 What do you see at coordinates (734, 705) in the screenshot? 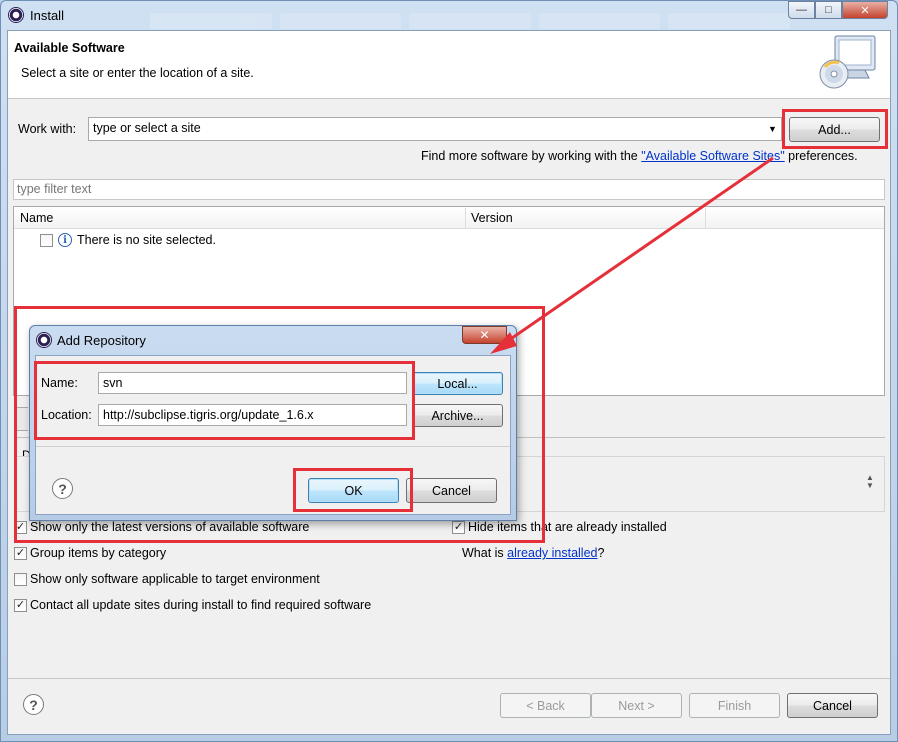
I see `finish-button: Finish` at bounding box center [734, 705].